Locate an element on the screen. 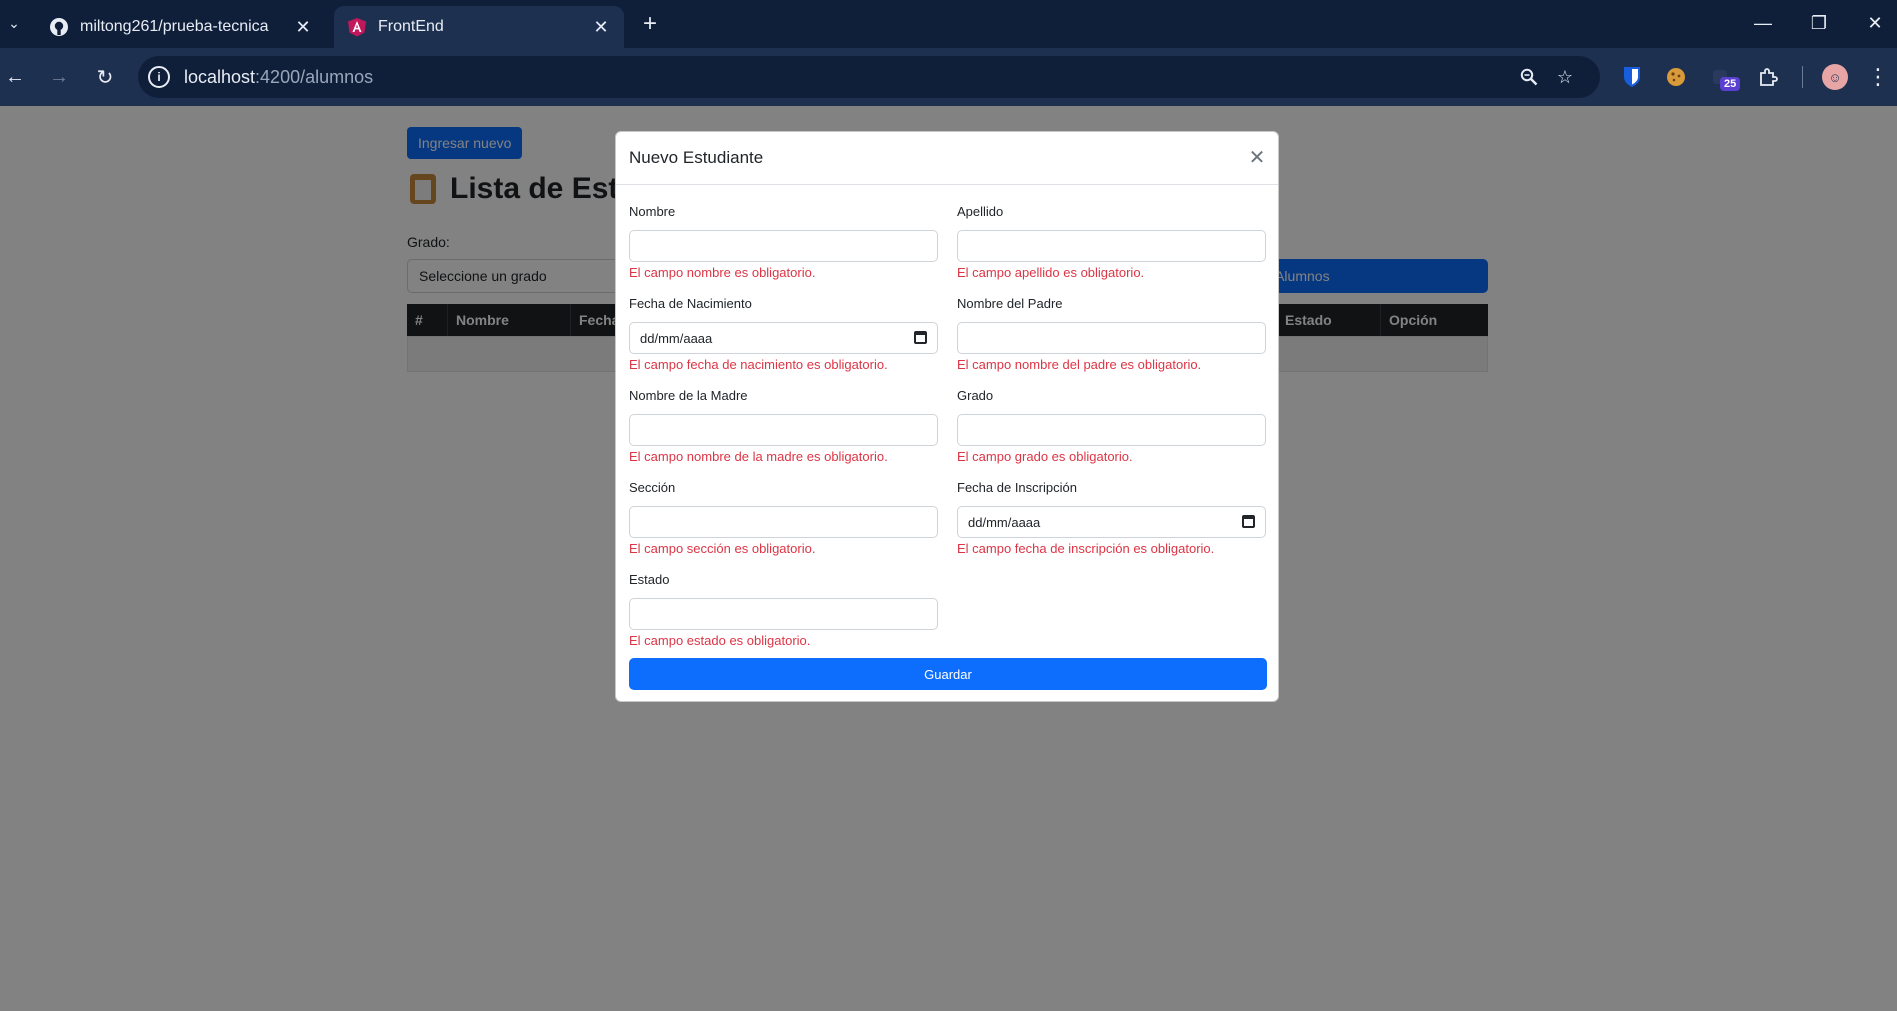 This screenshot has width=1897, height=1011. field-error: El campo apellido es obligatorio. is located at coordinates (1051, 272).